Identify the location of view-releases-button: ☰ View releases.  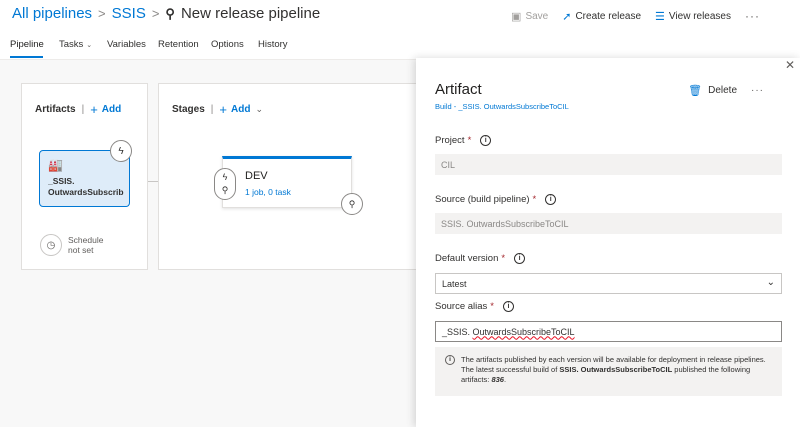
(693, 16).